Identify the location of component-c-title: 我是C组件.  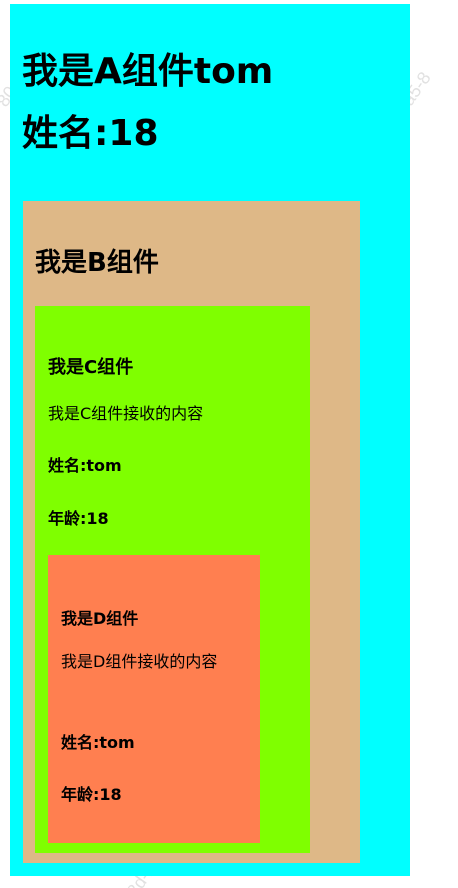
(91, 367).